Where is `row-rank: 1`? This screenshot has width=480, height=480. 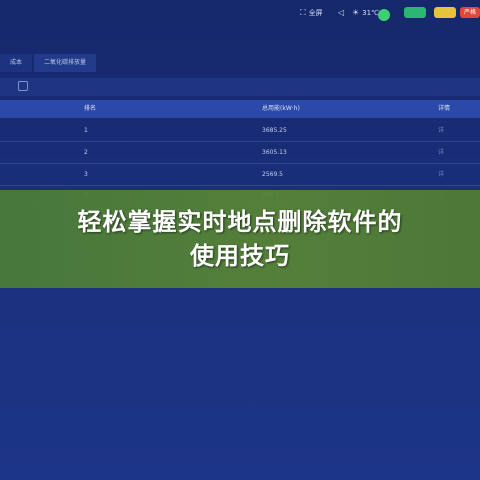 row-rank: 1 is located at coordinates (86, 130).